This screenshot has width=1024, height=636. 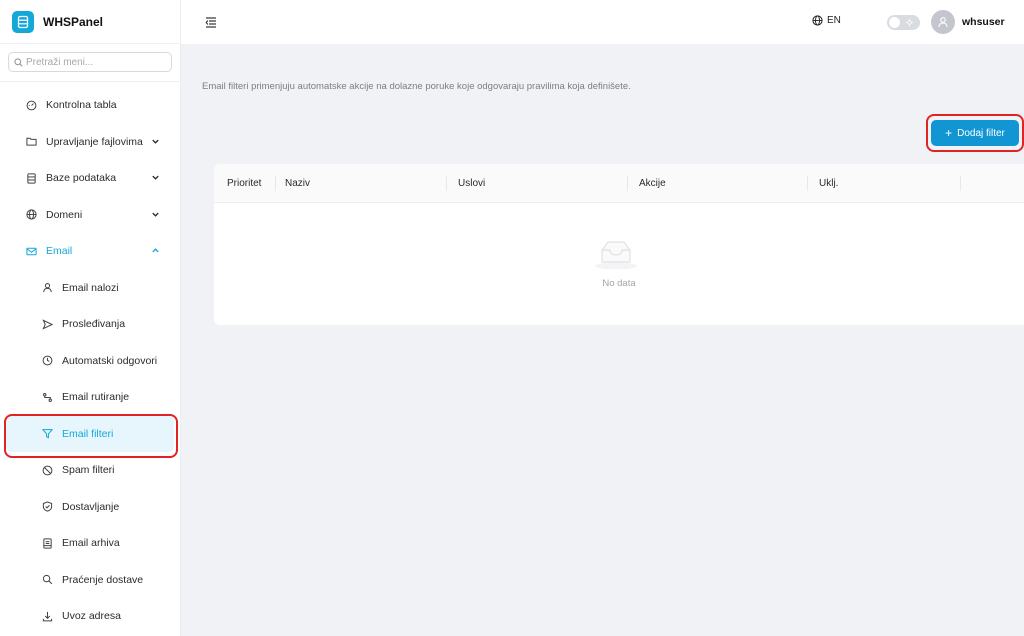 I want to click on sidebar-item-automatski-odgovori: Automatski odgovori, so click(x=90, y=361).